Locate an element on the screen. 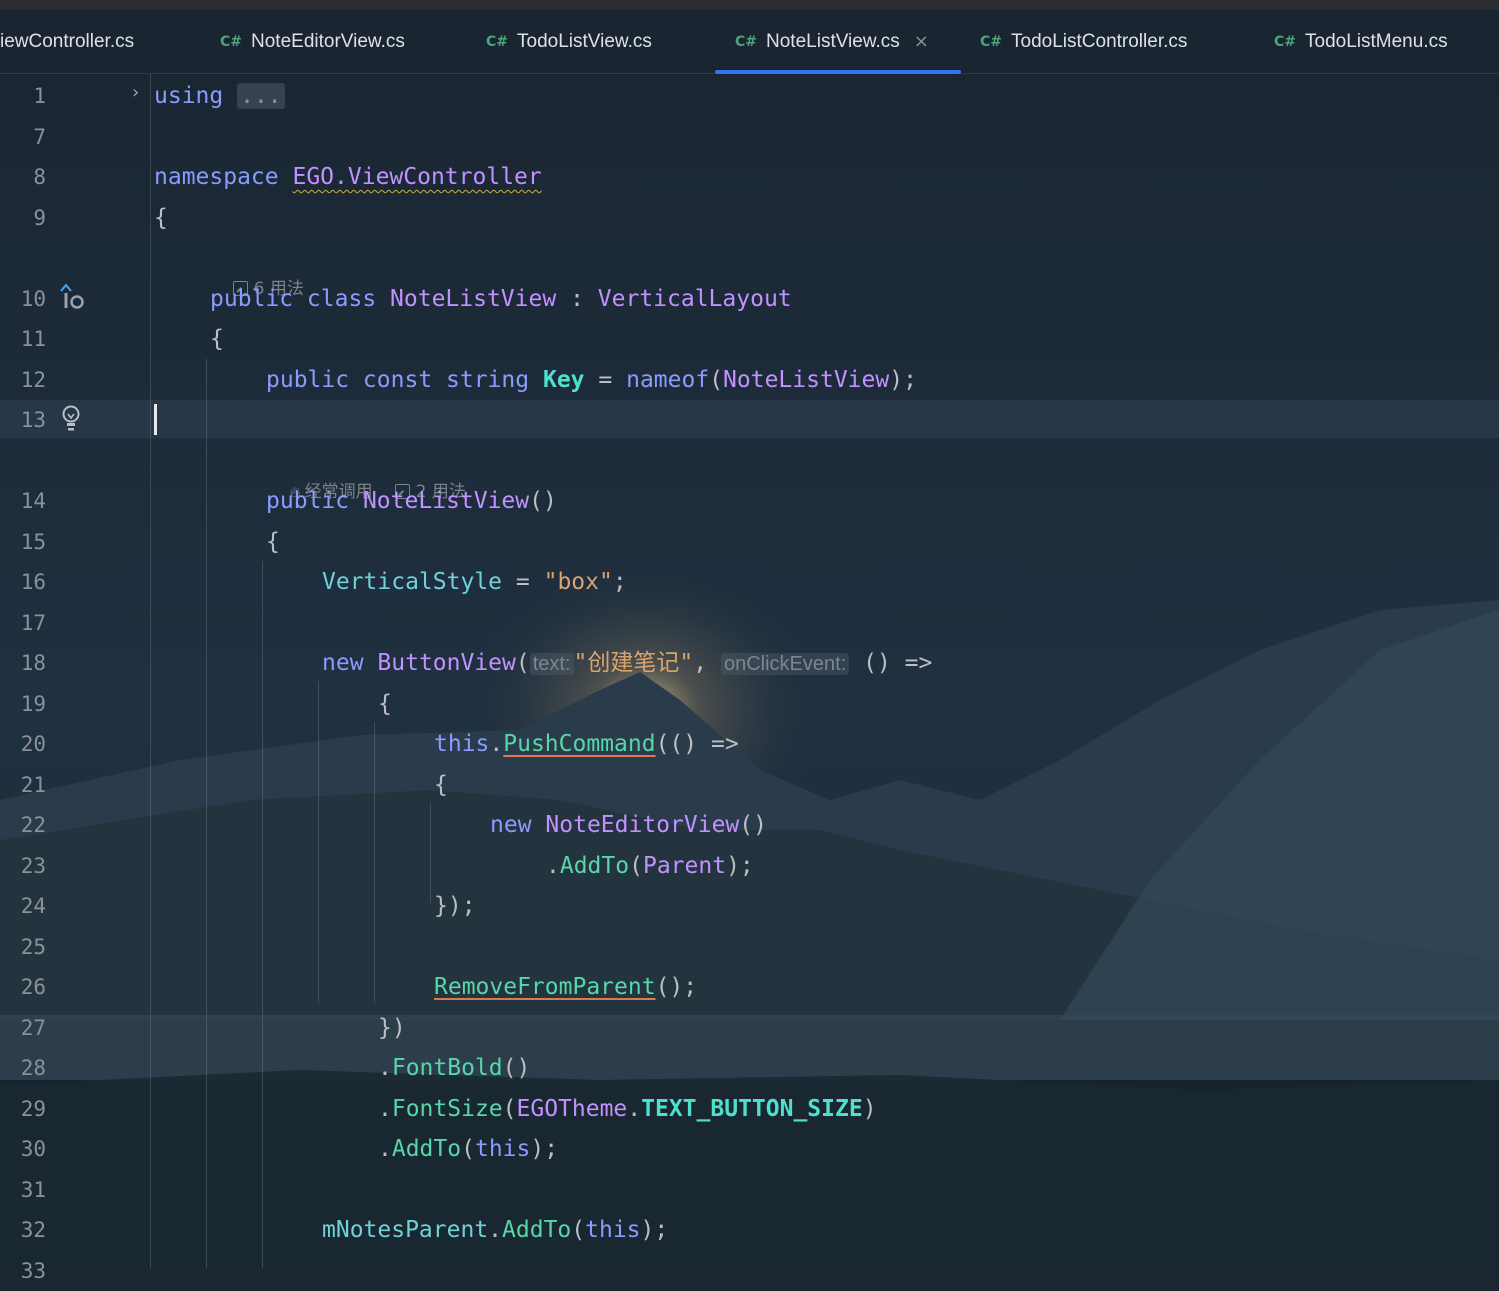 Image resolution: width=1499 pixels, height=1291 pixels. code-token: TEXT_BUTTON_SIZE is located at coordinates (752, 1109).